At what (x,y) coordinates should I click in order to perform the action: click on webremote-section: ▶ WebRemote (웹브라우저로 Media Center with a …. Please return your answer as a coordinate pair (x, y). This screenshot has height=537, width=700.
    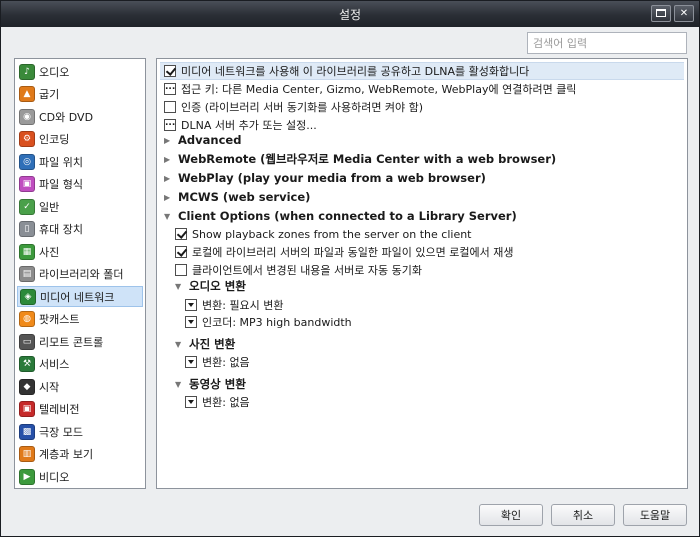
    Looking at the image, I should click on (360, 159).